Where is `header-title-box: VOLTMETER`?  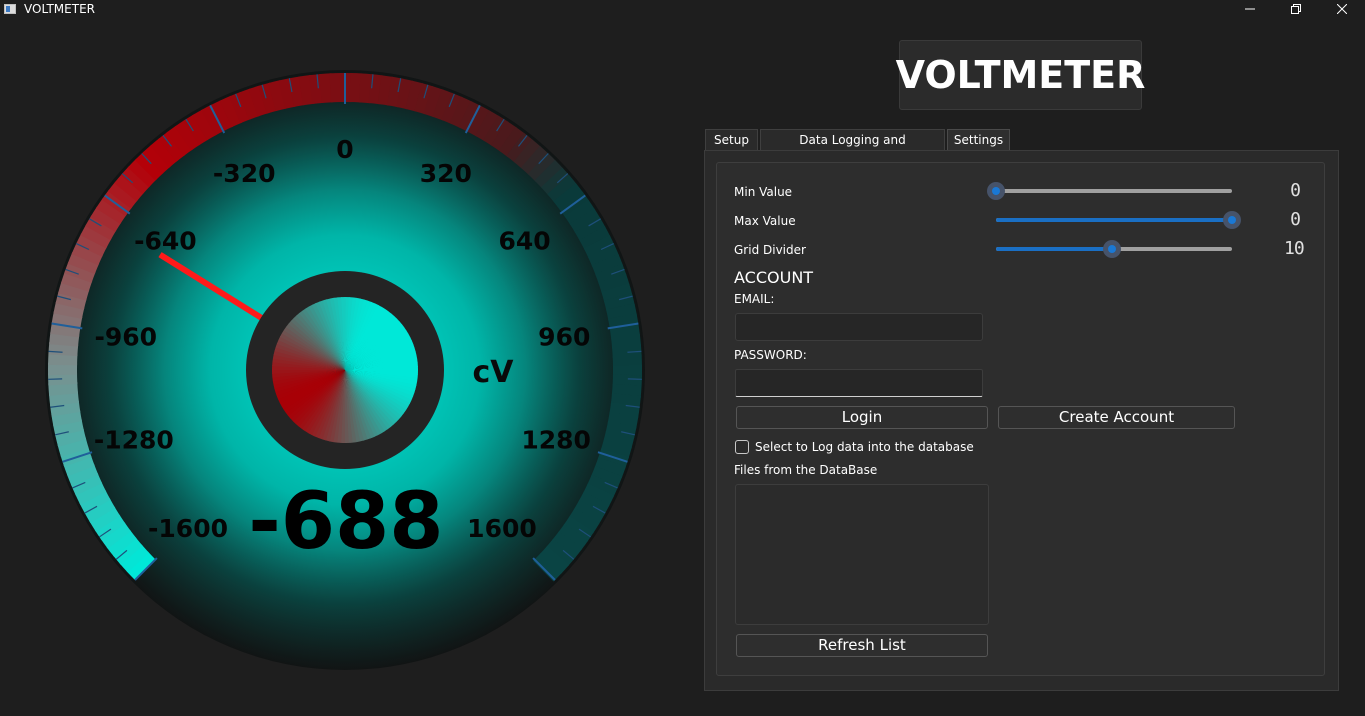 header-title-box: VOLTMETER is located at coordinates (1020, 75).